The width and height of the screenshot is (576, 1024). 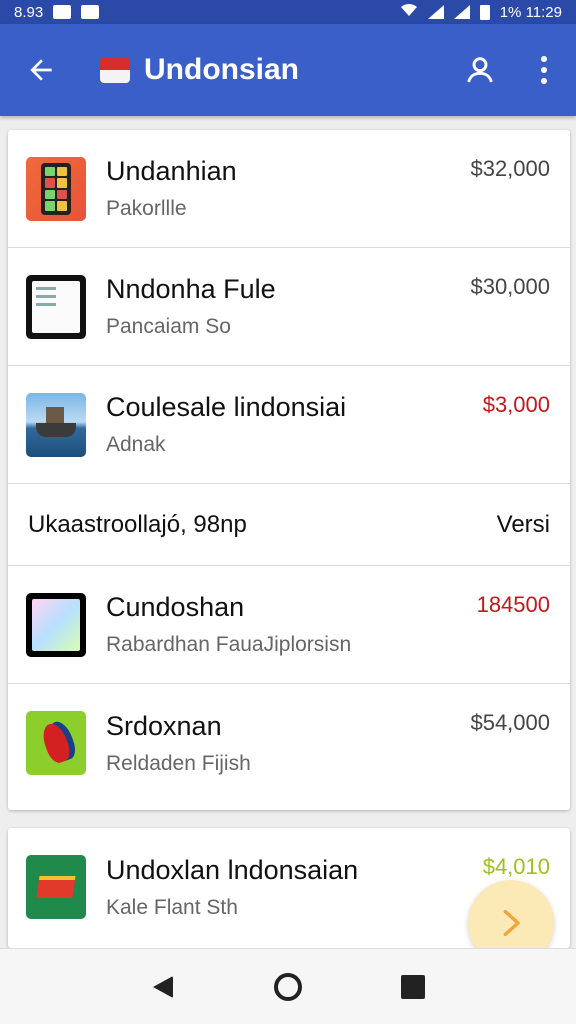 I want to click on item-price: $4,010, so click(x=516, y=866).